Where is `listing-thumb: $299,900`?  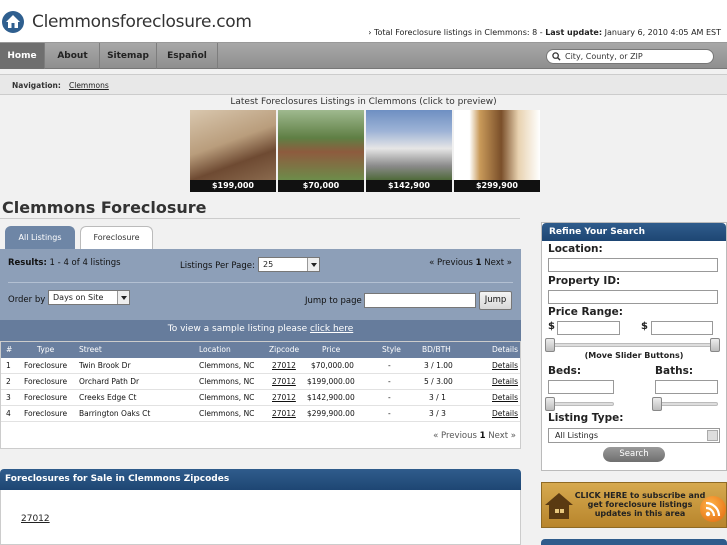 listing-thumb: $299,900 is located at coordinates (497, 151).